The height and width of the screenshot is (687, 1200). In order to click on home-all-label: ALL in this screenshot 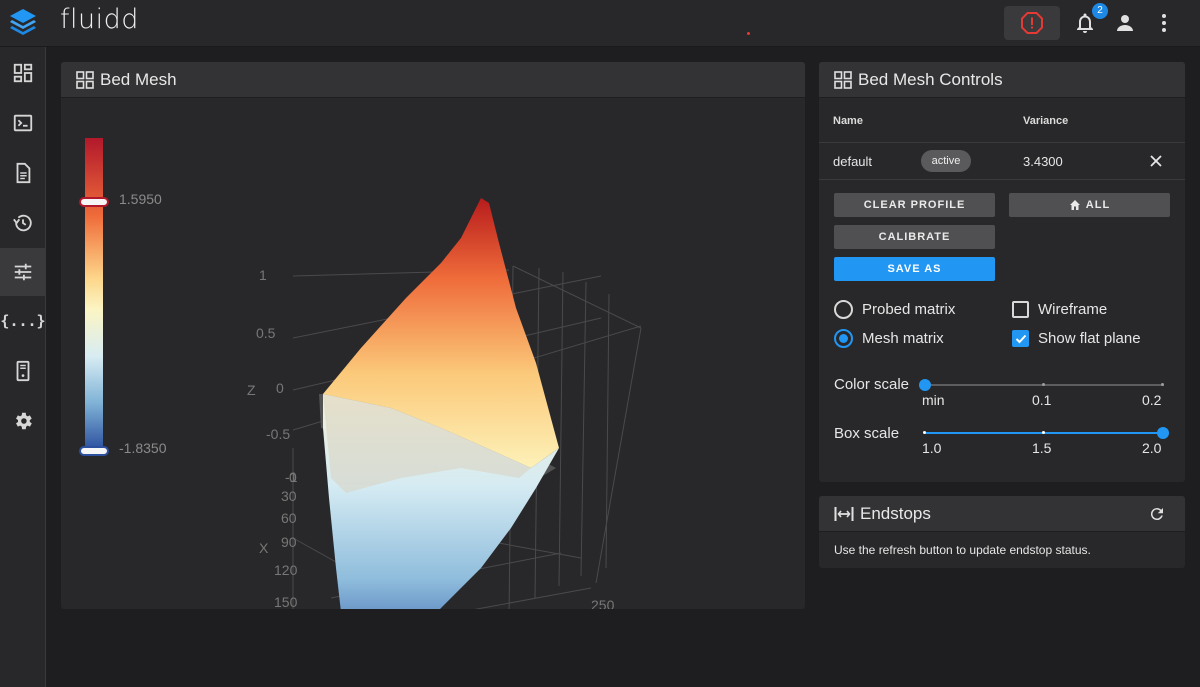, I will do `click(1098, 205)`.